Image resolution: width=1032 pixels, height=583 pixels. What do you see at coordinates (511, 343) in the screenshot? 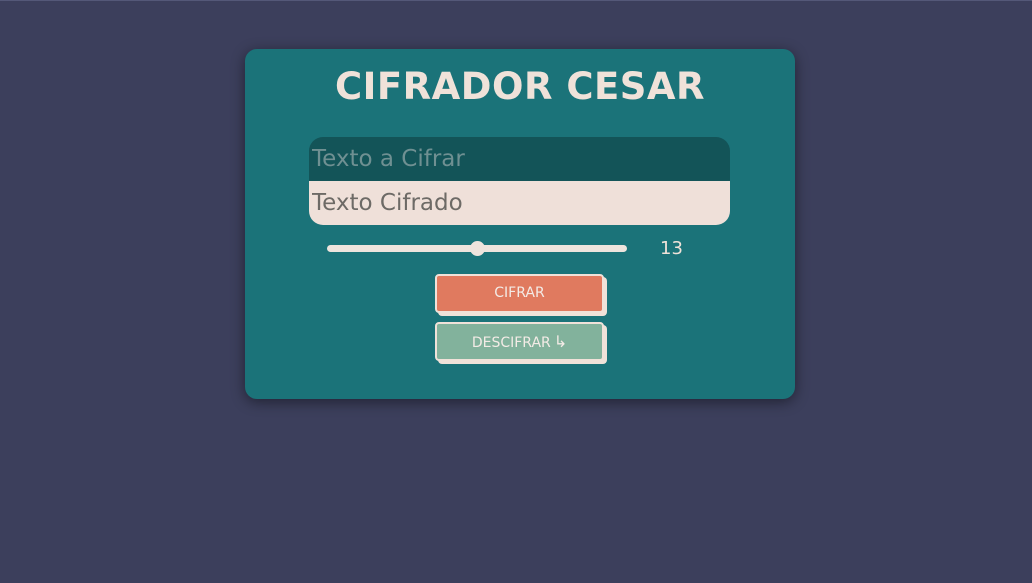
I see `descifrar-button-label: DESCIFRAR` at bounding box center [511, 343].